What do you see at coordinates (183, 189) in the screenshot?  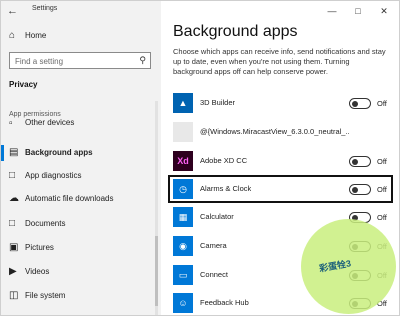 I see `clock-icon: ◷` at bounding box center [183, 189].